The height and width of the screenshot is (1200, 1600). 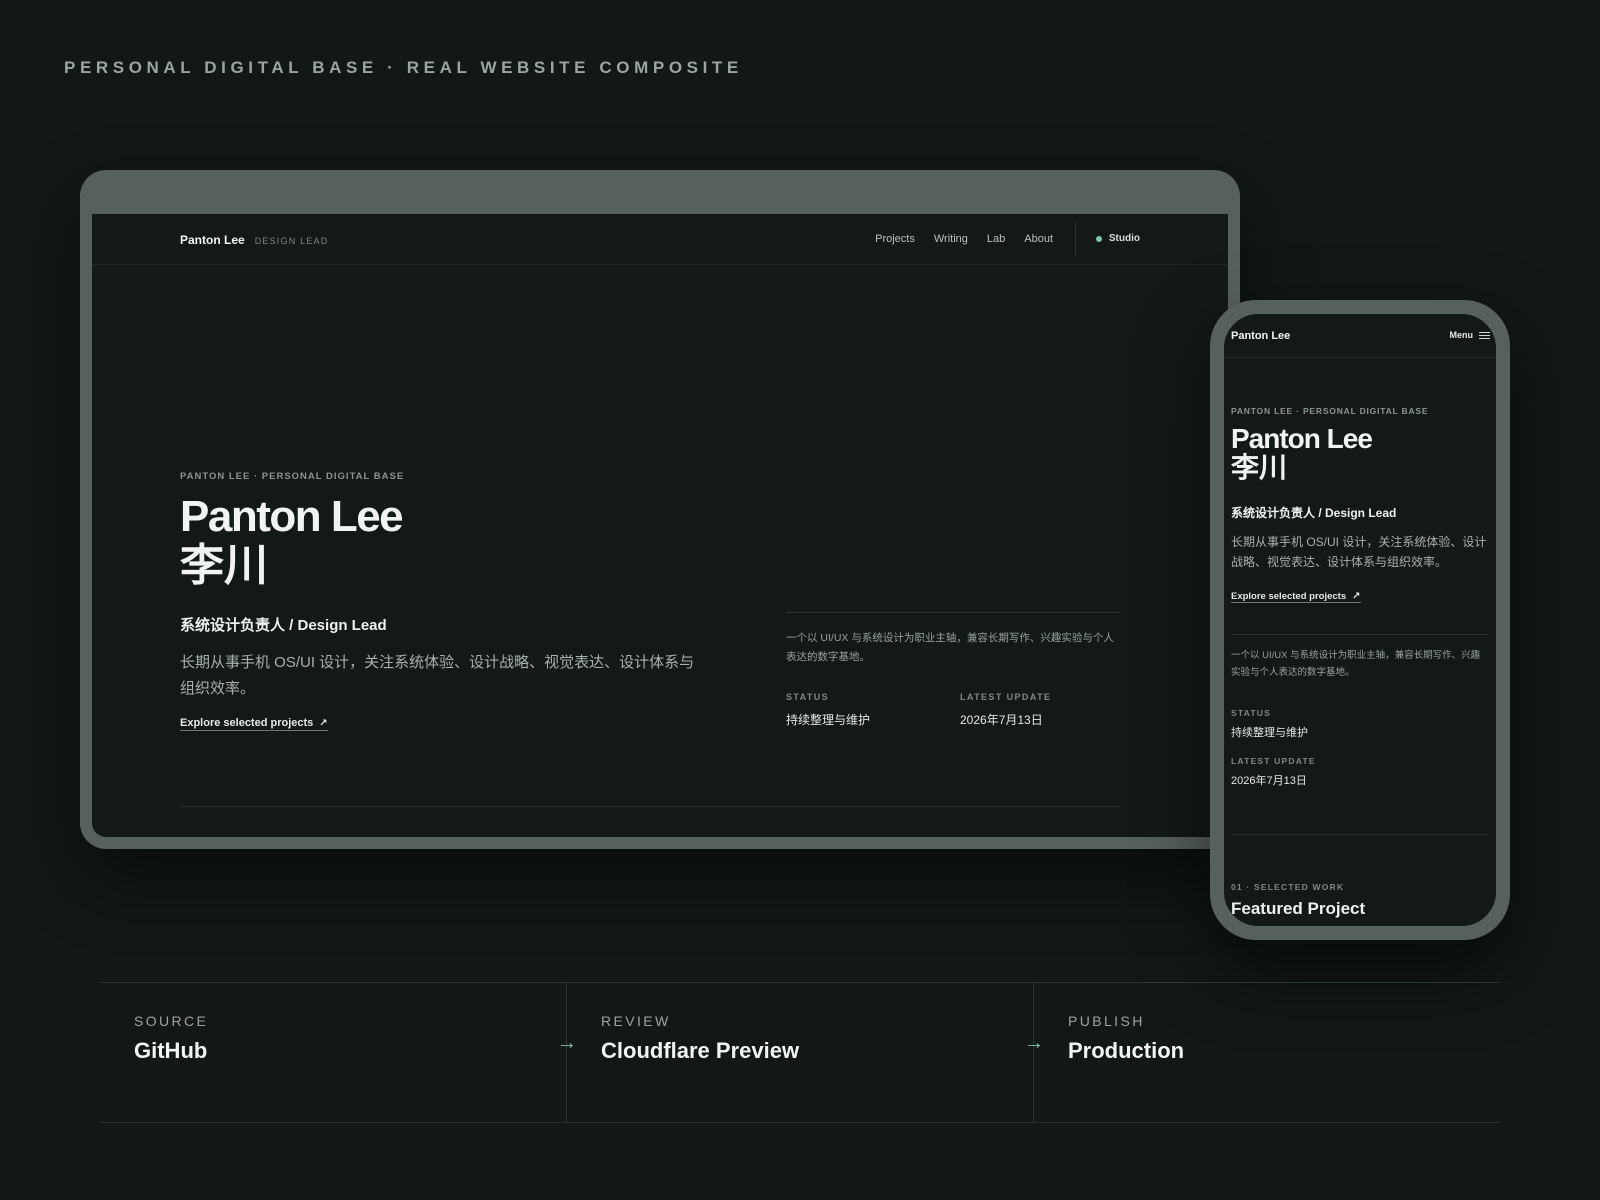 I want to click on stage-name: Cloudflare Preview, so click(x=700, y=1050).